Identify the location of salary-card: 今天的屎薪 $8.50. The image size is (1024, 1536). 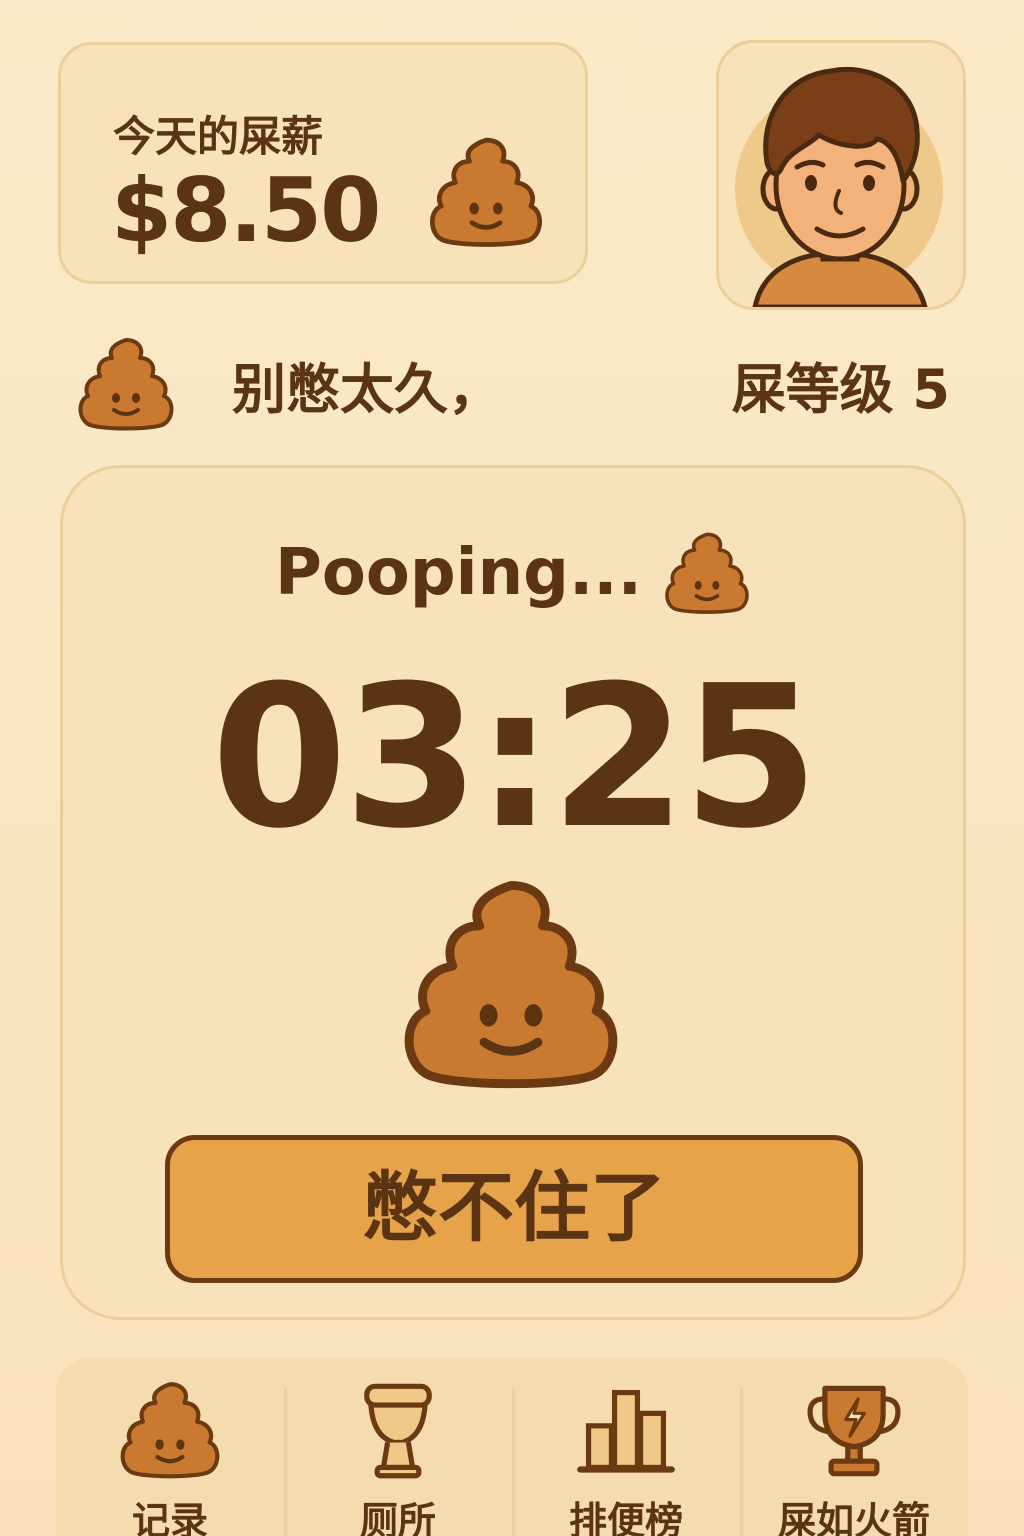
(323, 163).